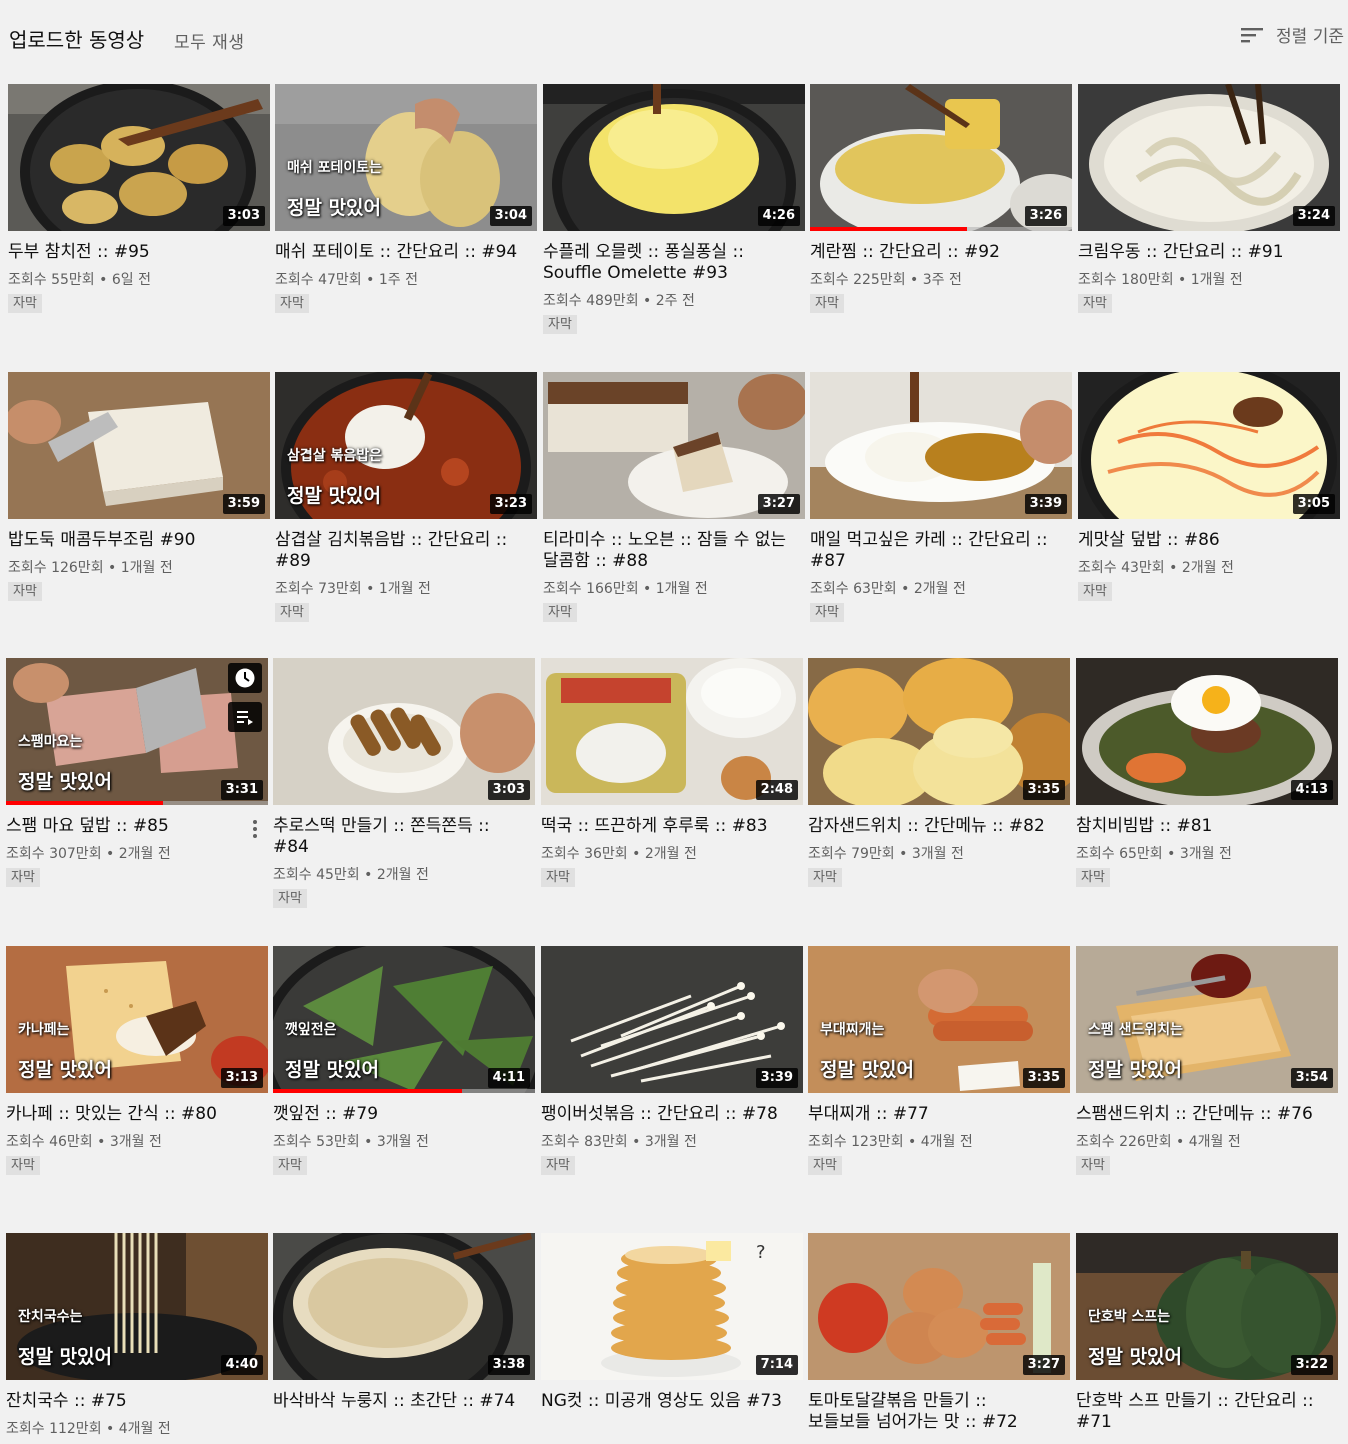  Describe the element at coordinates (209, 40) in the screenshot. I see `play-all-button: 모두 재생` at that location.